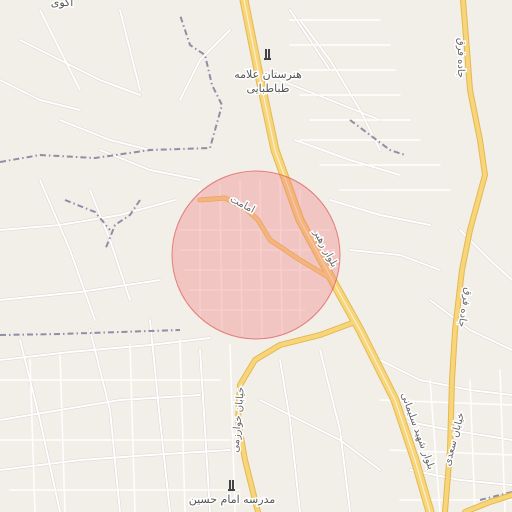  I want to click on place-label-top-left: اکوی, so click(62, 4).